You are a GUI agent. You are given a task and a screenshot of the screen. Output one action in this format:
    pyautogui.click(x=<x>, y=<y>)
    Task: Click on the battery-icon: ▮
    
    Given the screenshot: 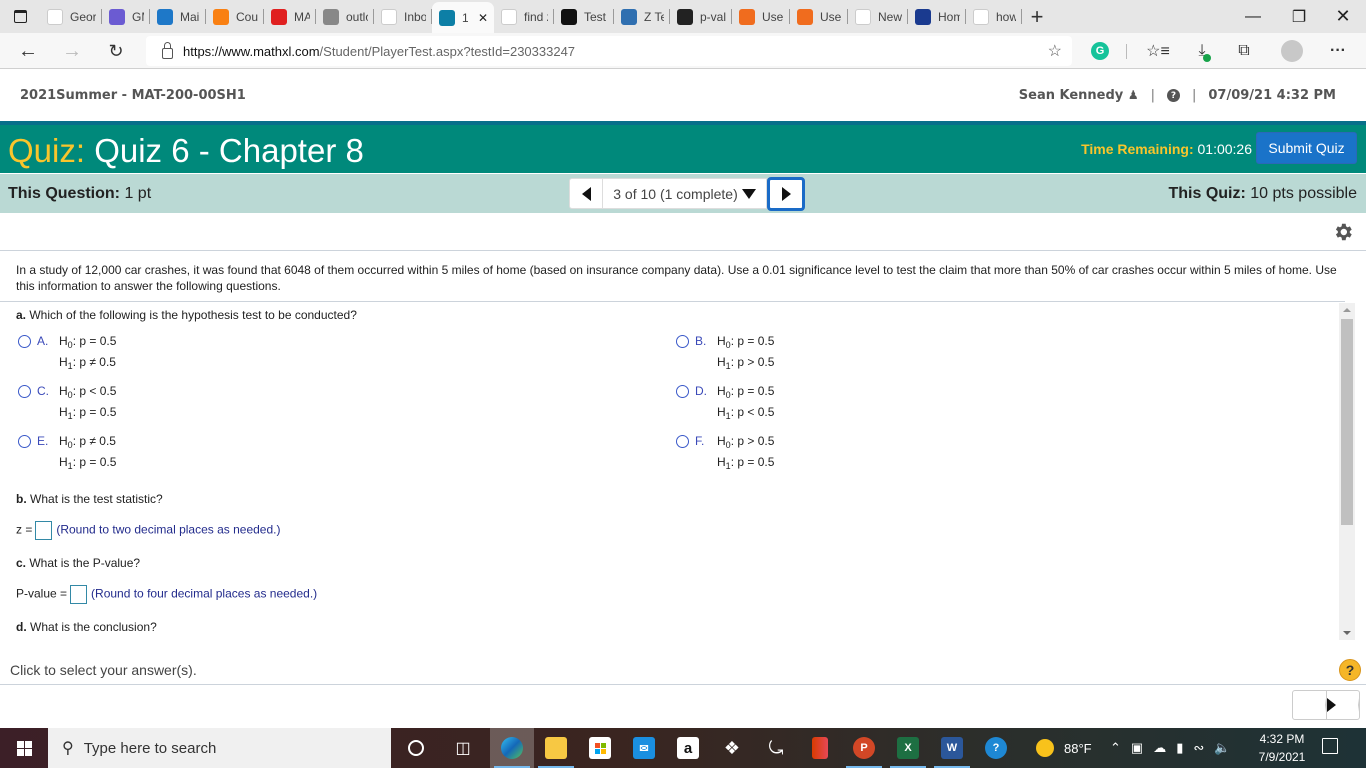 What is the action you would take?
    pyautogui.click(x=1179, y=748)
    